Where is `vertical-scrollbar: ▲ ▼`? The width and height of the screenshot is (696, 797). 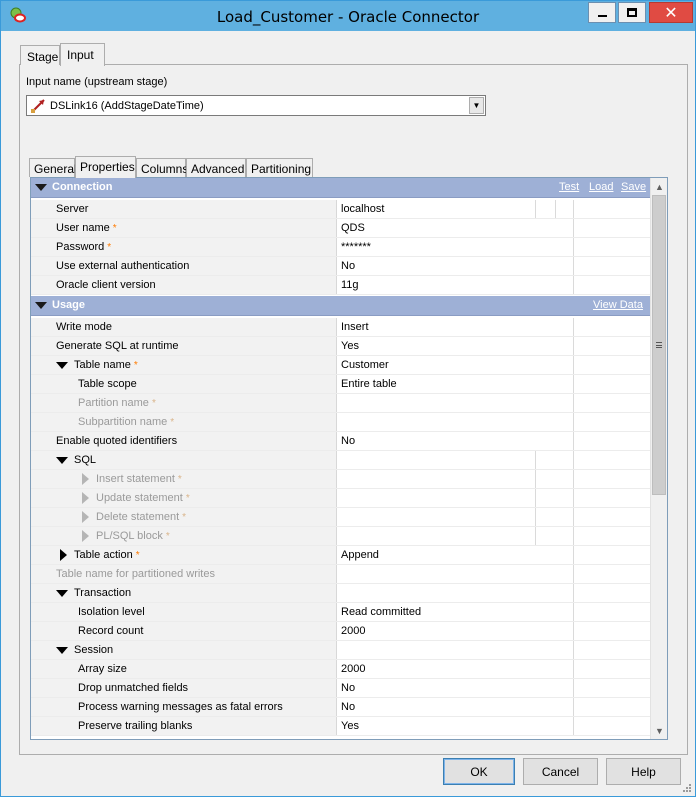 vertical-scrollbar: ▲ ▼ is located at coordinates (658, 458).